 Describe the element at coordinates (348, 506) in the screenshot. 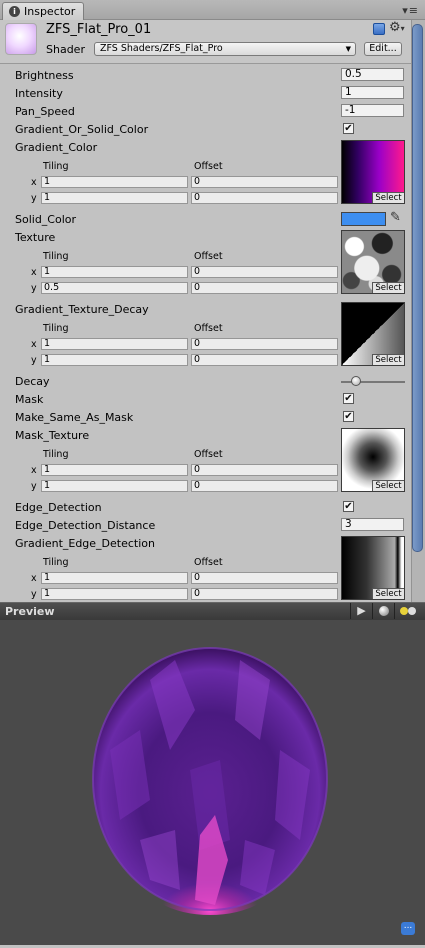

I see `edge-detection-checkbox: ✔` at that location.